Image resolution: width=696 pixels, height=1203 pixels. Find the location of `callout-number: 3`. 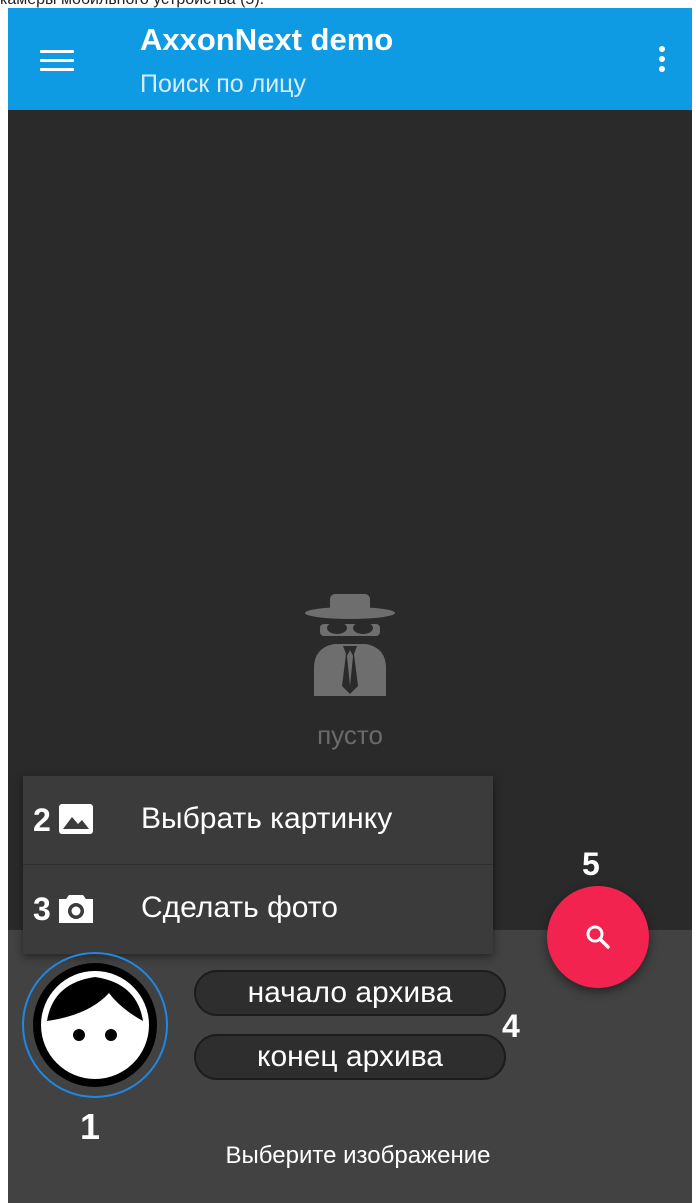

callout-number: 3 is located at coordinates (42, 909).